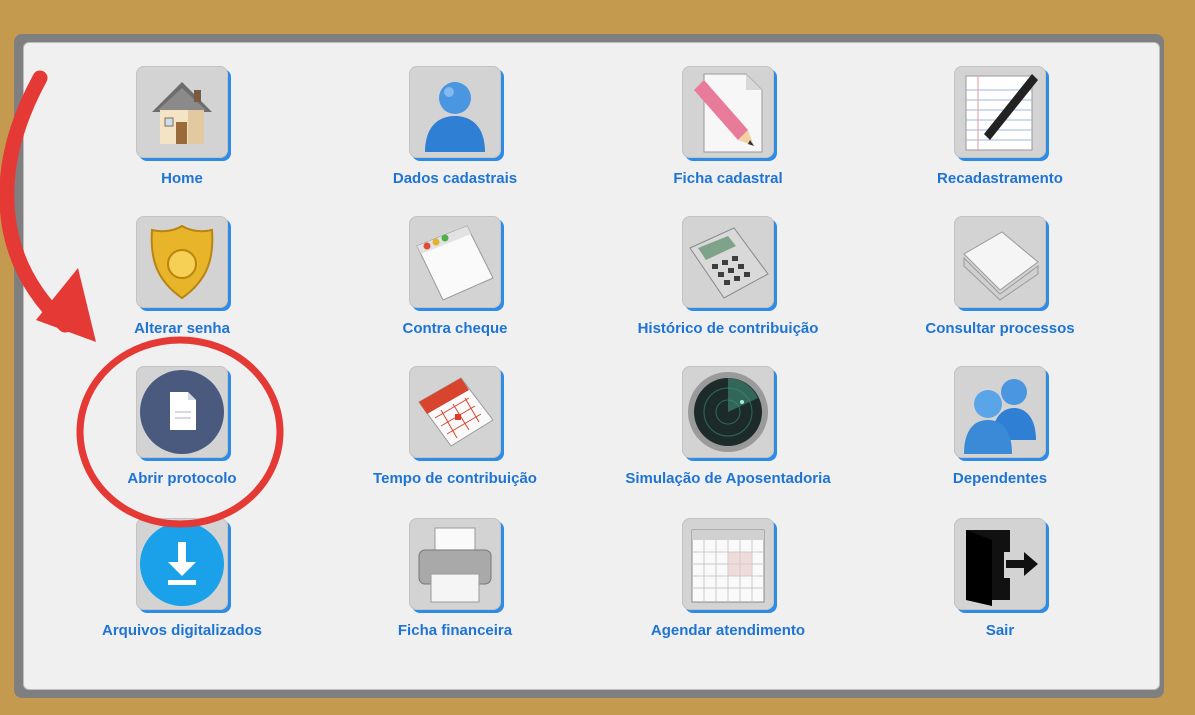  I want to click on printer-icon, so click(455, 564).